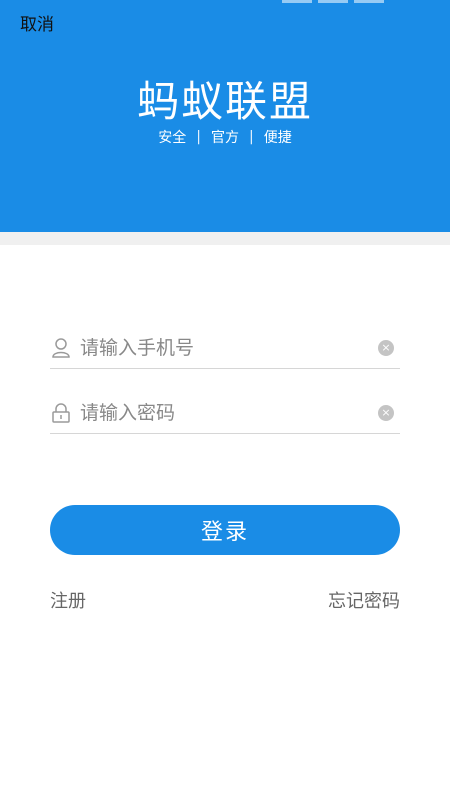 The width and height of the screenshot is (450, 800). Describe the element at coordinates (37, 22) in the screenshot. I see `cancel-button: 取消` at that location.